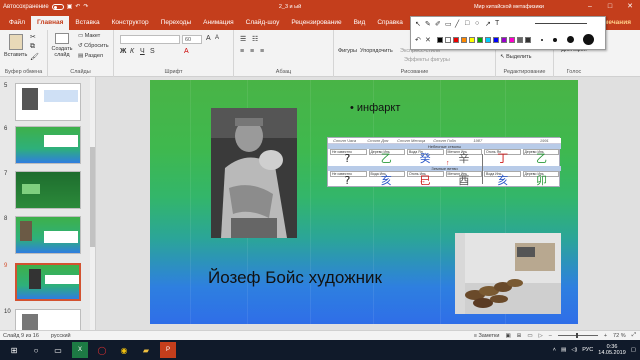 This screenshot has height=360, width=640. I want to click on excel-icon: X, so click(80, 350).